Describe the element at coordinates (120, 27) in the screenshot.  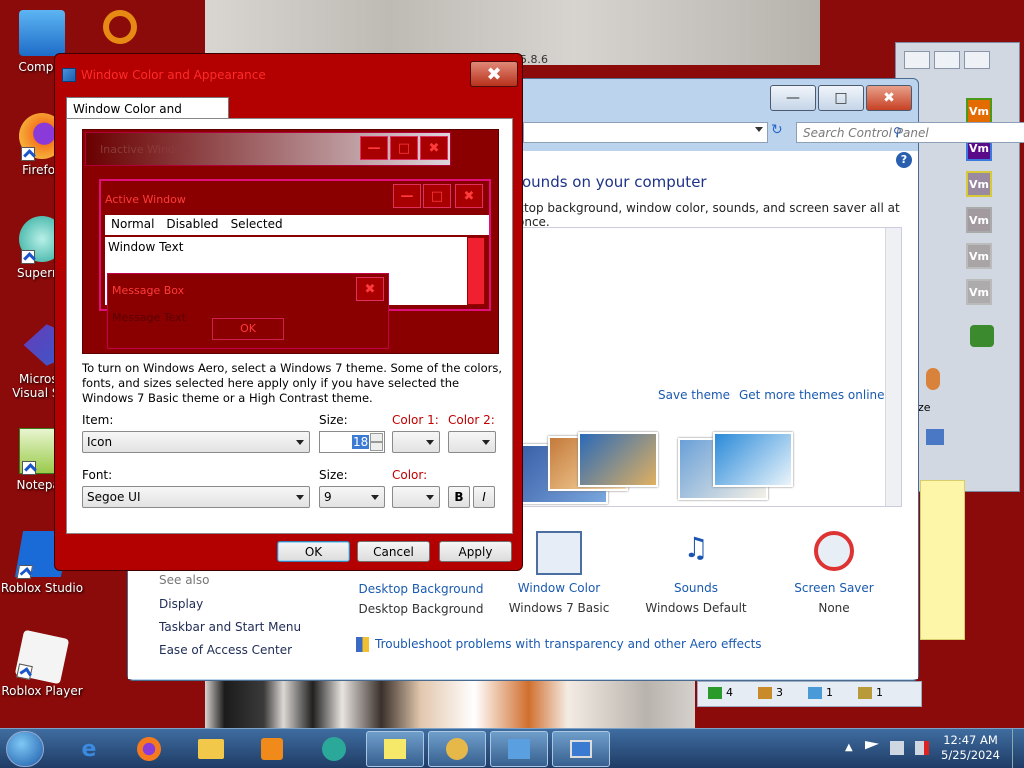
I see `app-shortcut-icon` at that location.